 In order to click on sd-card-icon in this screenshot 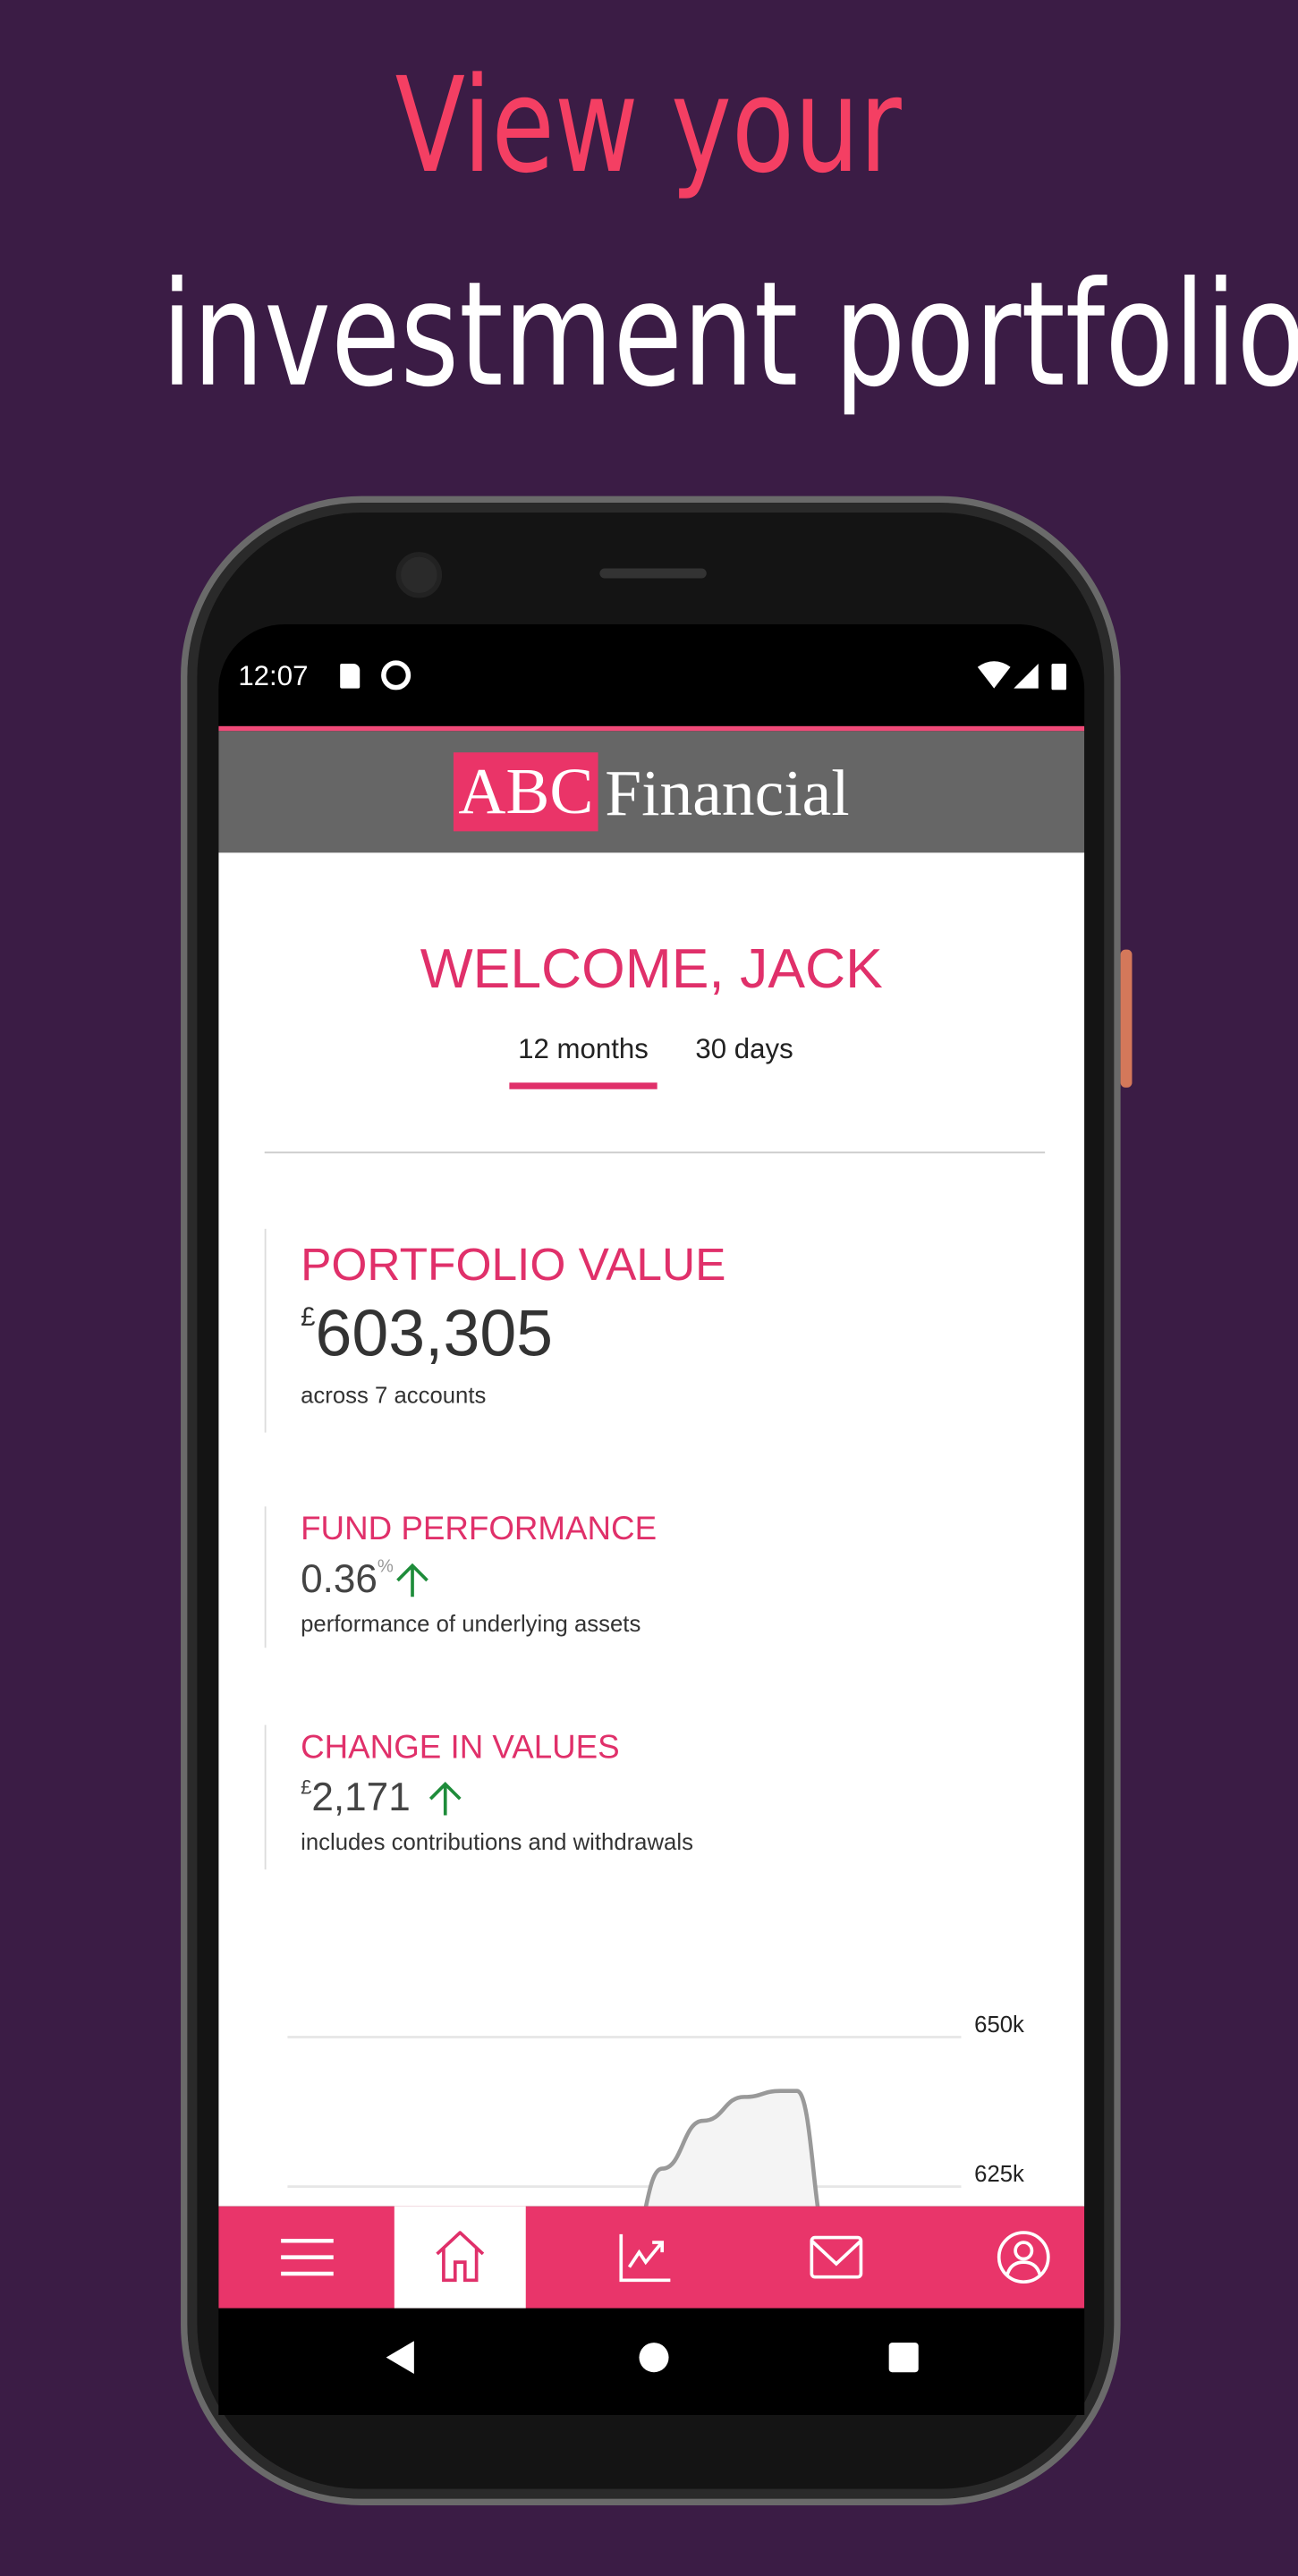, I will do `click(350, 676)`.